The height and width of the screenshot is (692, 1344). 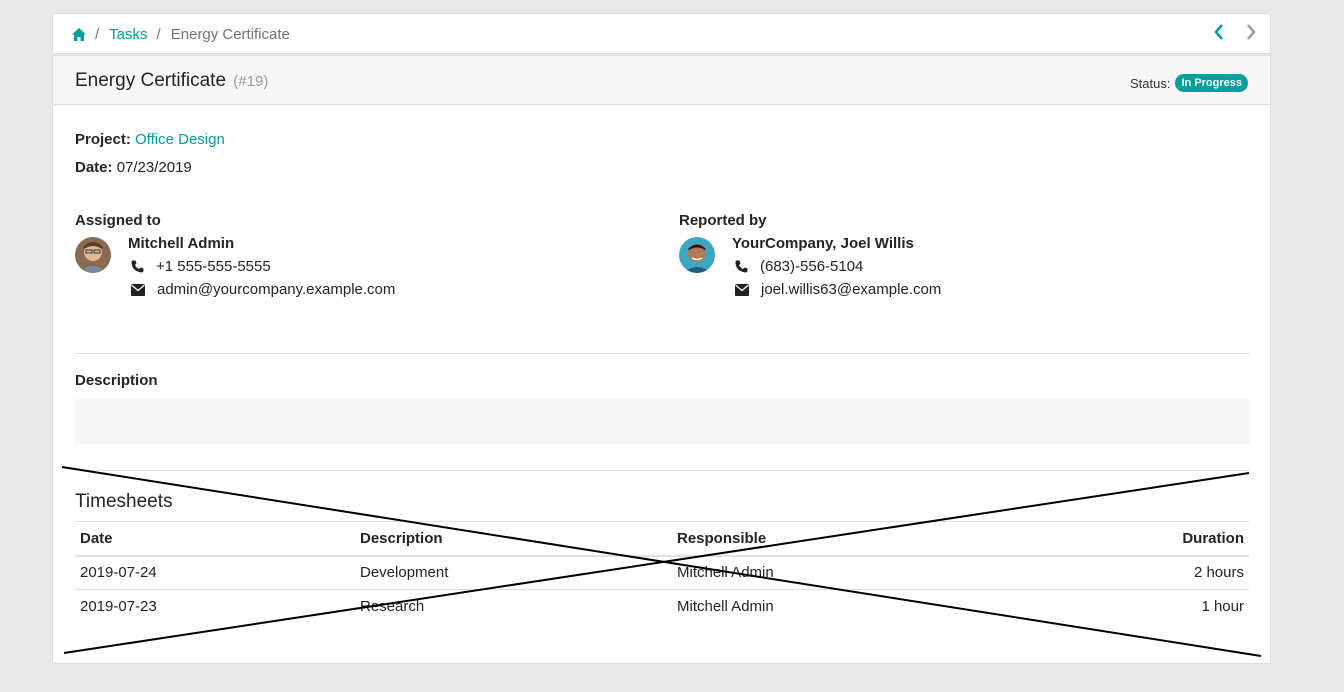 I want to click on date-label: Date:, so click(x=94, y=167).